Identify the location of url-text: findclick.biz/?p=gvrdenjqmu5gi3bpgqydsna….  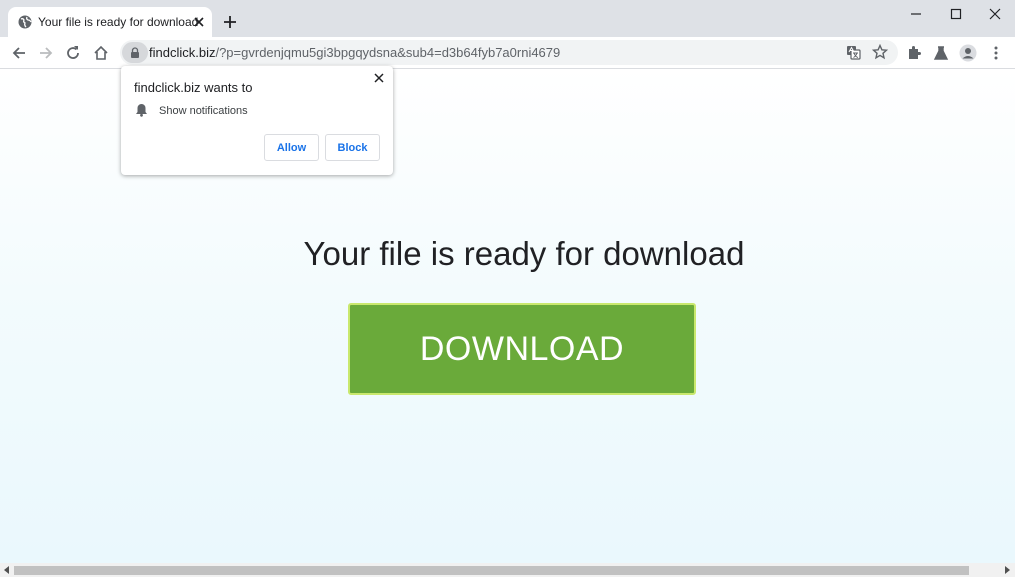
(354, 52).